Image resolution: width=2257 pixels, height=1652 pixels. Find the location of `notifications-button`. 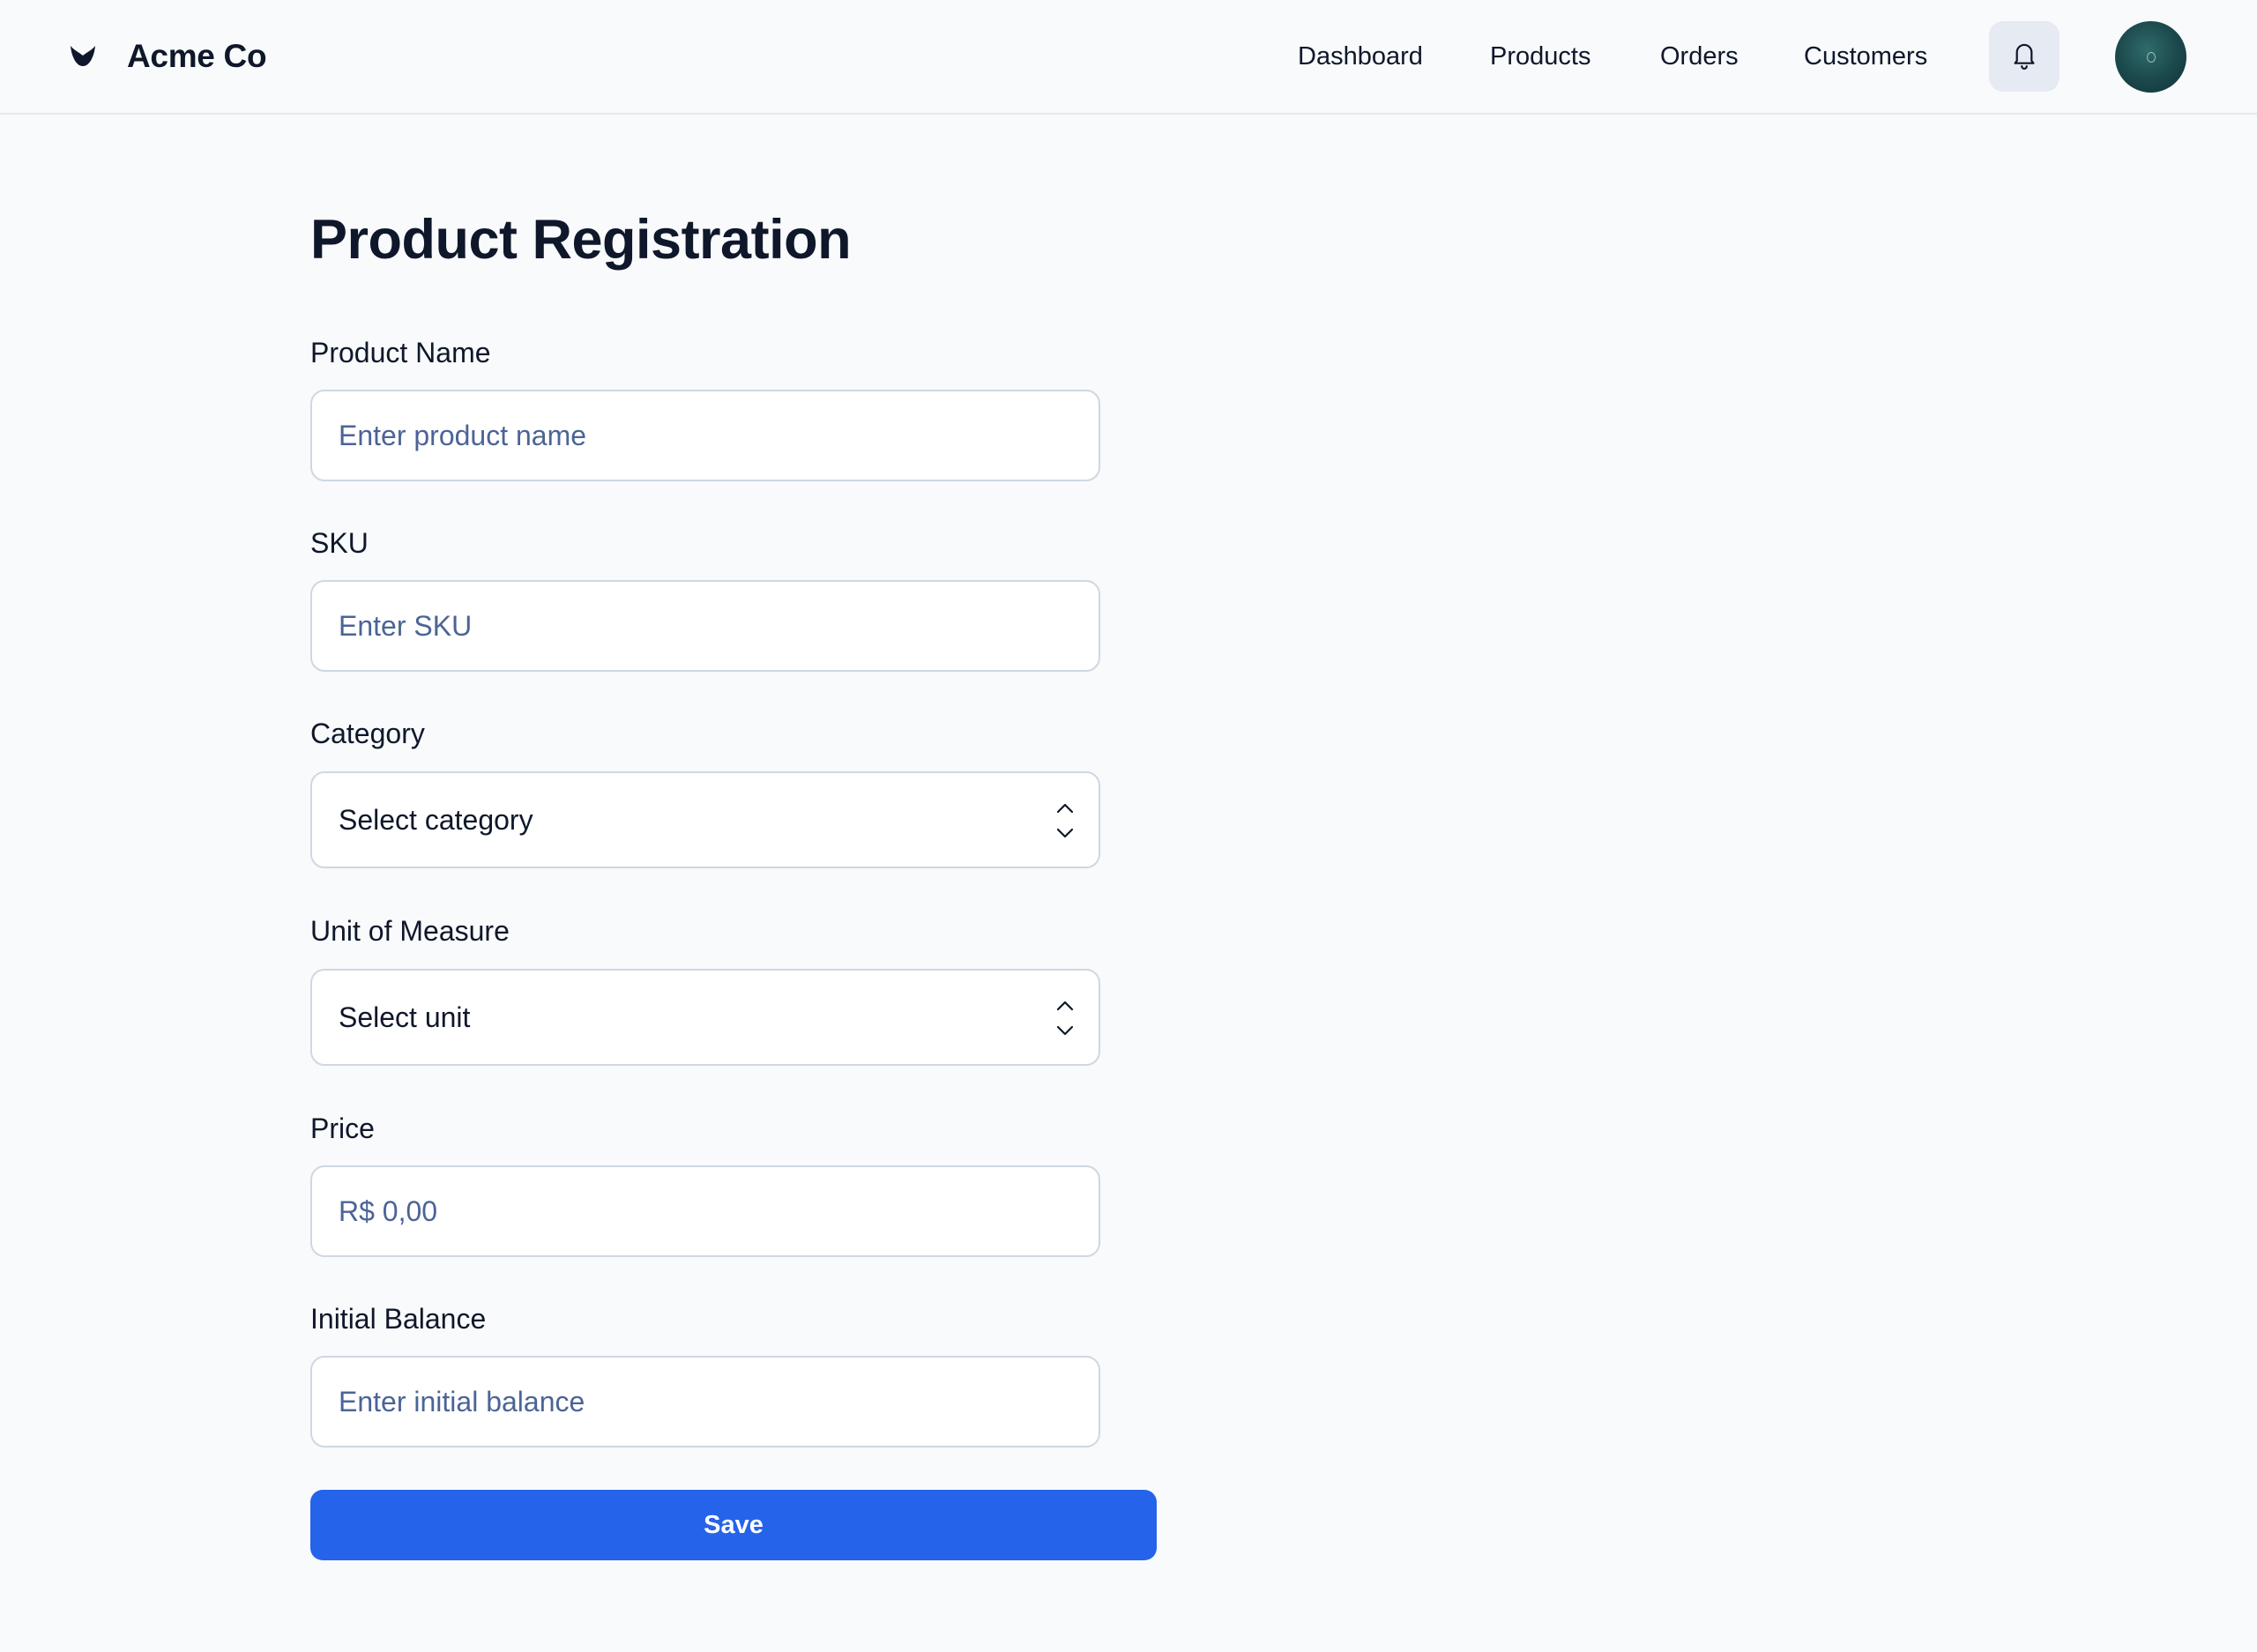

notifications-button is located at coordinates (2024, 56).